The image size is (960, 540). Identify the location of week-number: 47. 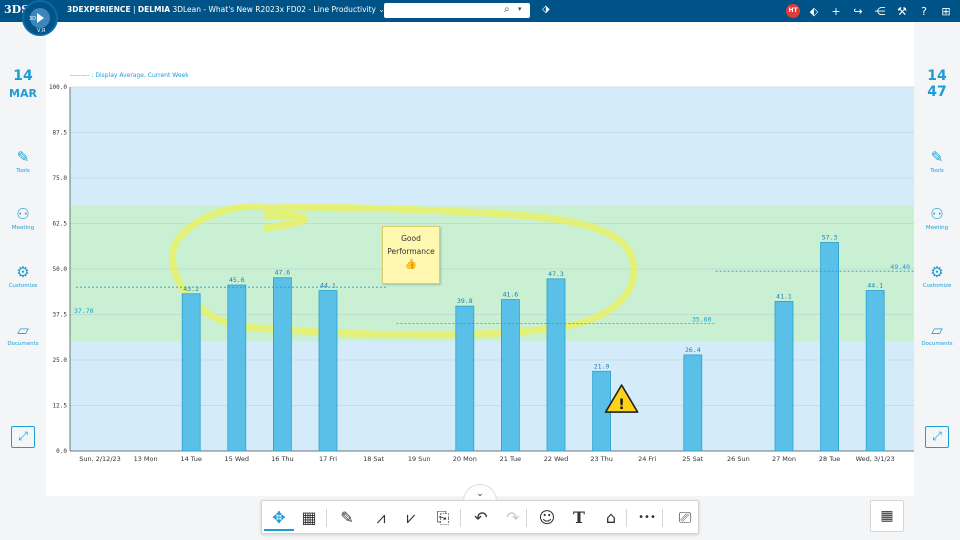
(937, 92).